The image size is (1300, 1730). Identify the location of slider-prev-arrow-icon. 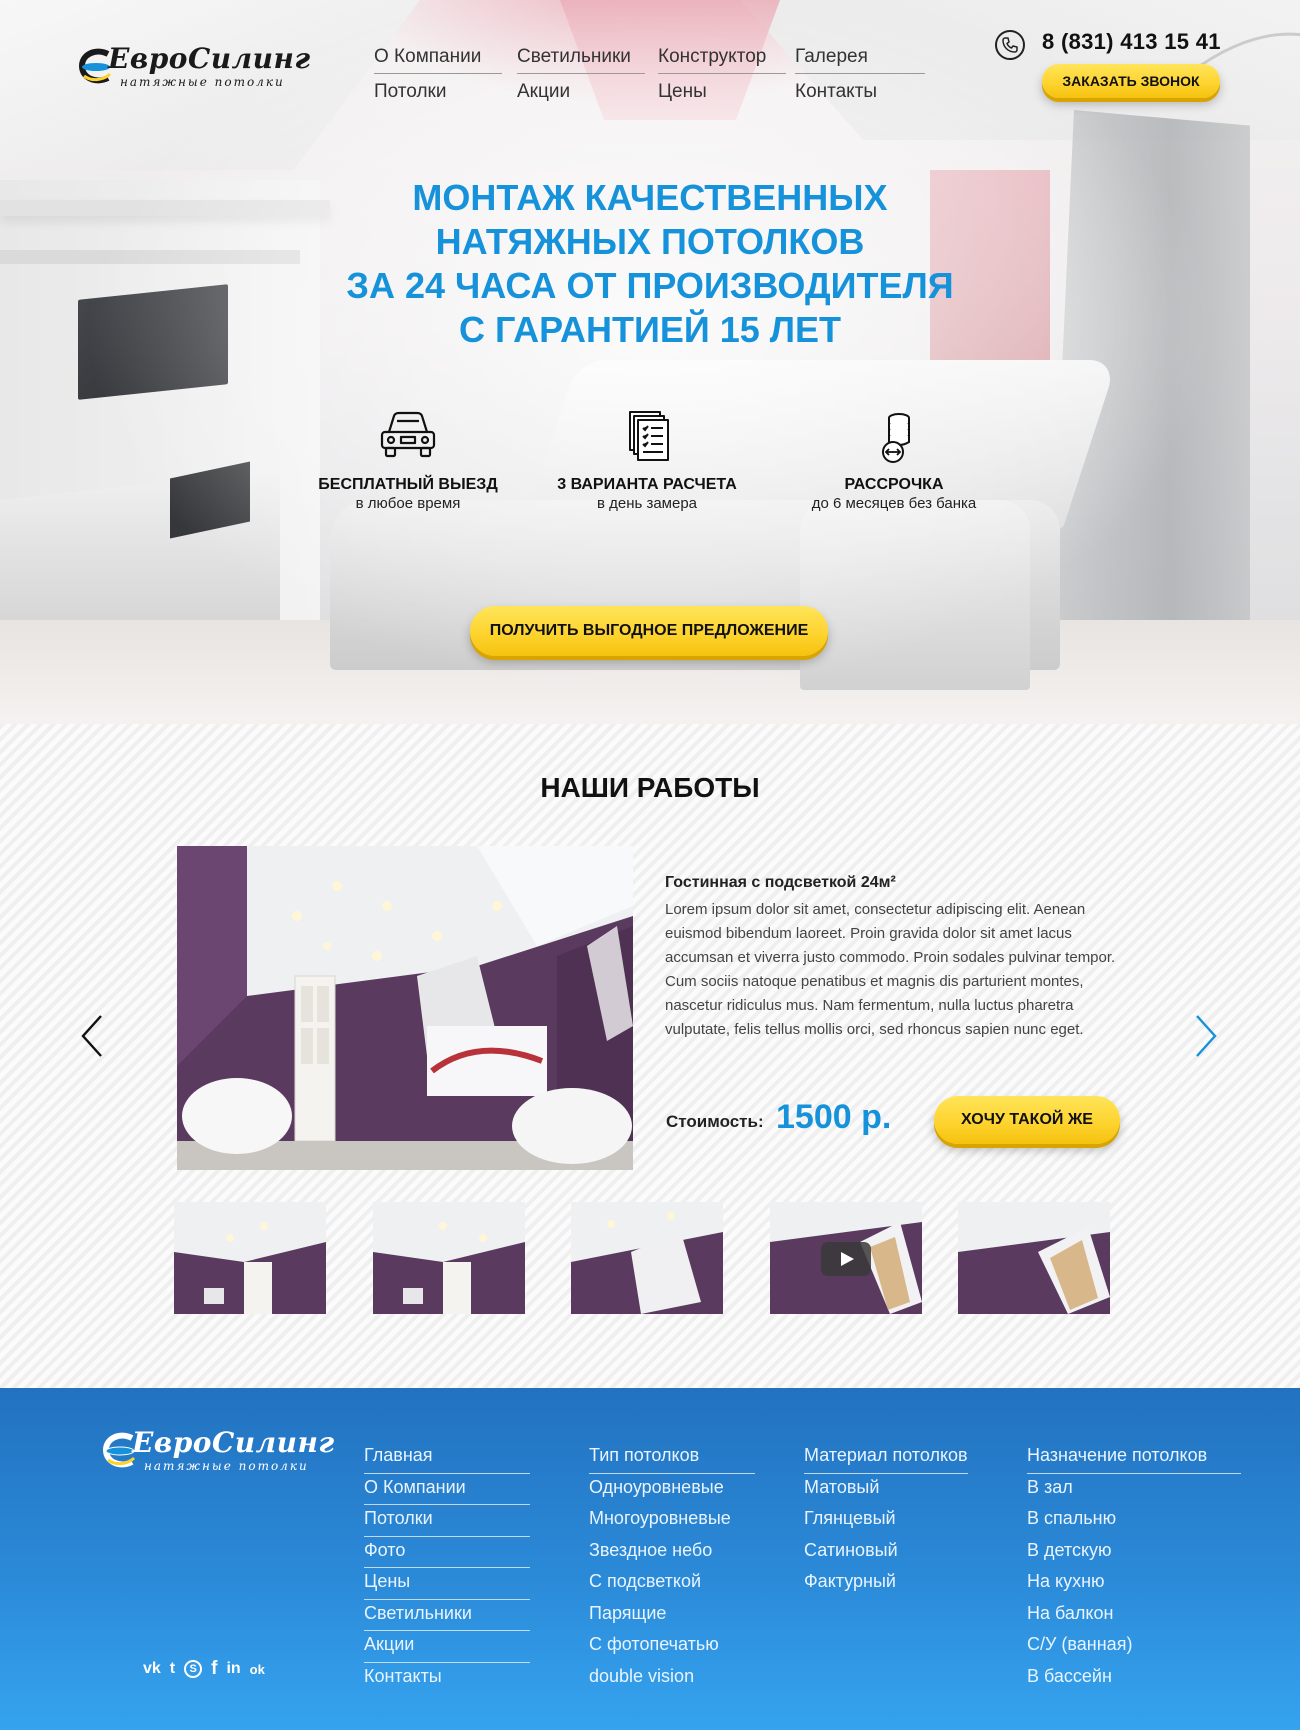
(92, 1036).